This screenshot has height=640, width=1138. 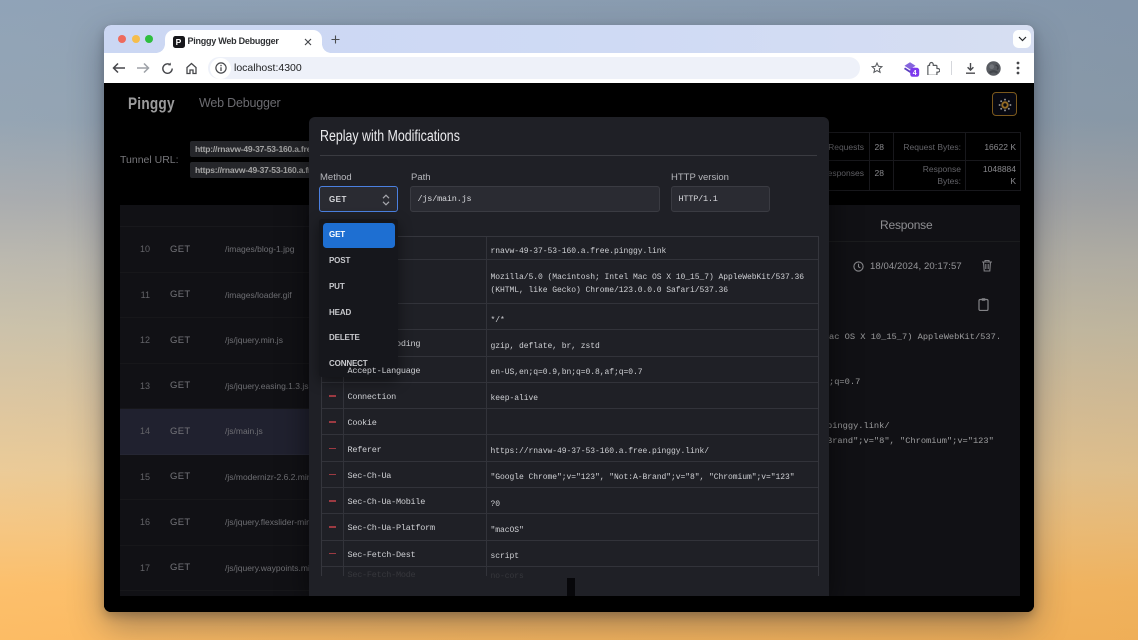 What do you see at coordinates (915, 72) in the screenshot?
I see `svg-text: 4` at bounding box center [915, 72].